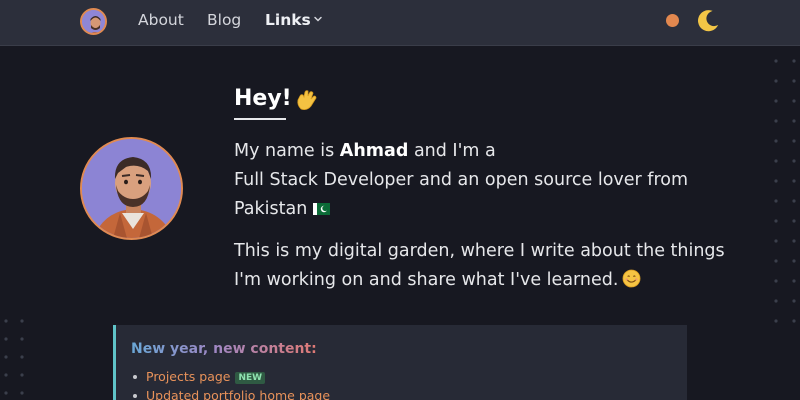  What do you see at coordinates (224, 349) in the screenshot?
I see `callout-title: New year, new content:` at bounding box center [224, 349].